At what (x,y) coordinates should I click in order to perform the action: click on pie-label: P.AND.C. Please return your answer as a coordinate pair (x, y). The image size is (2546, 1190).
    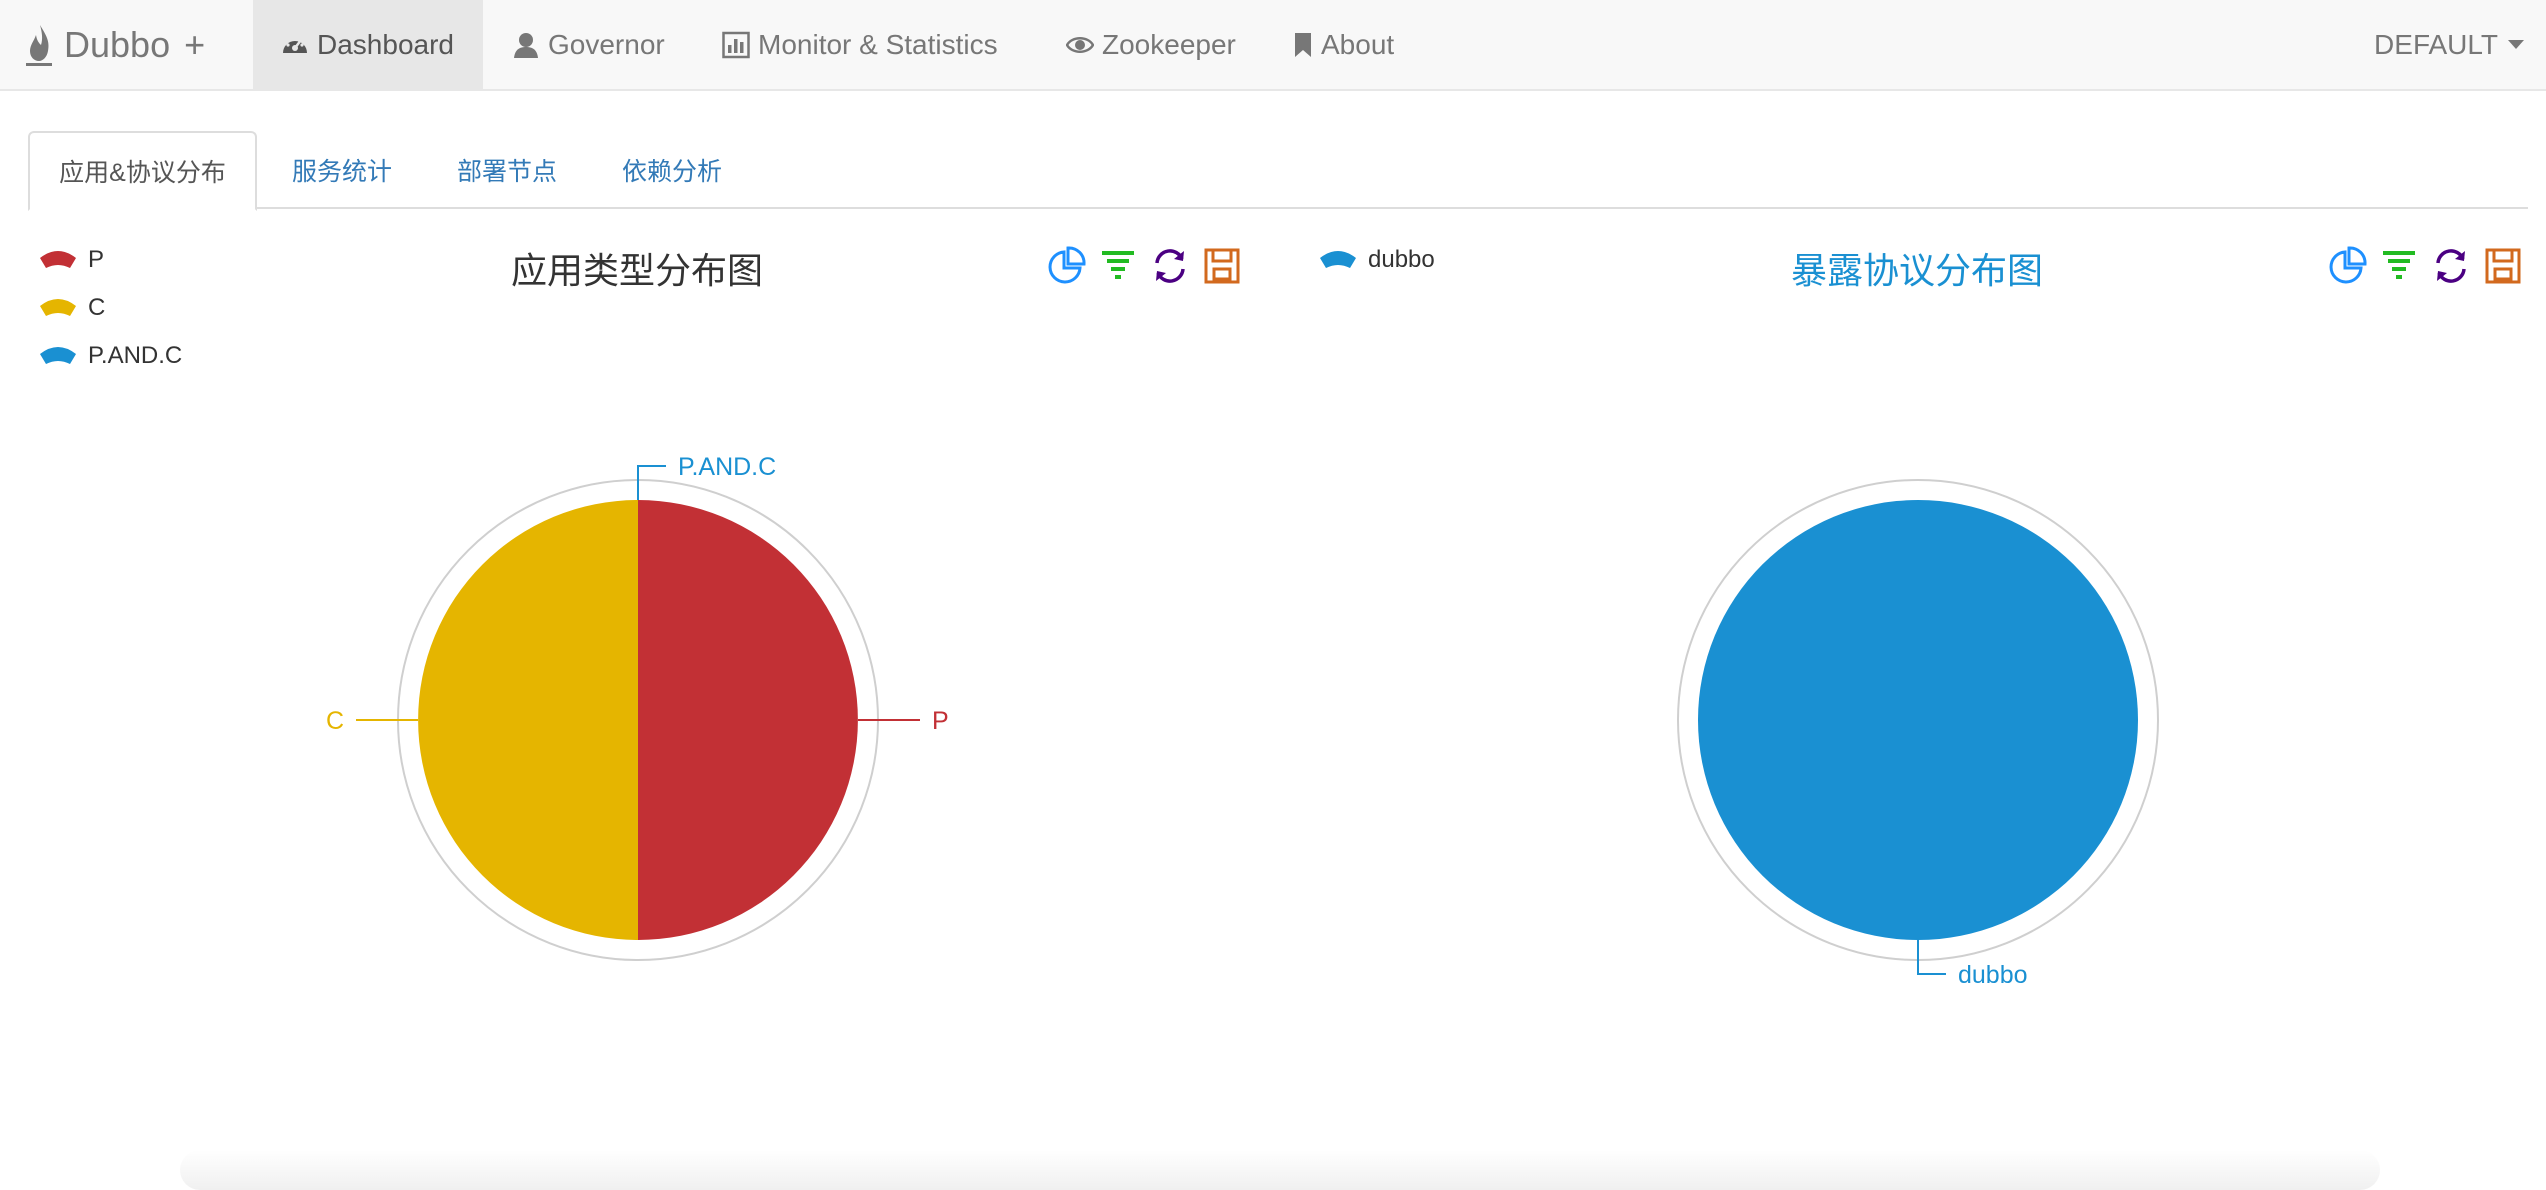
    Looking at the image, I should click on (727, 467).